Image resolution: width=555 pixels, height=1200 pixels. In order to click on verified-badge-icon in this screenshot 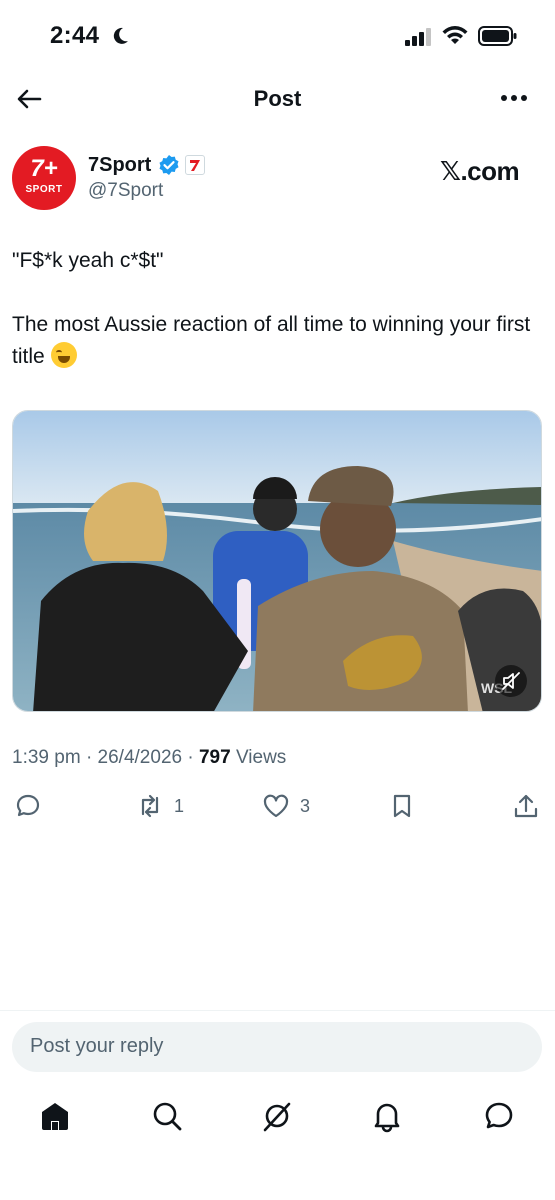, I will do `click(169, 165)`.